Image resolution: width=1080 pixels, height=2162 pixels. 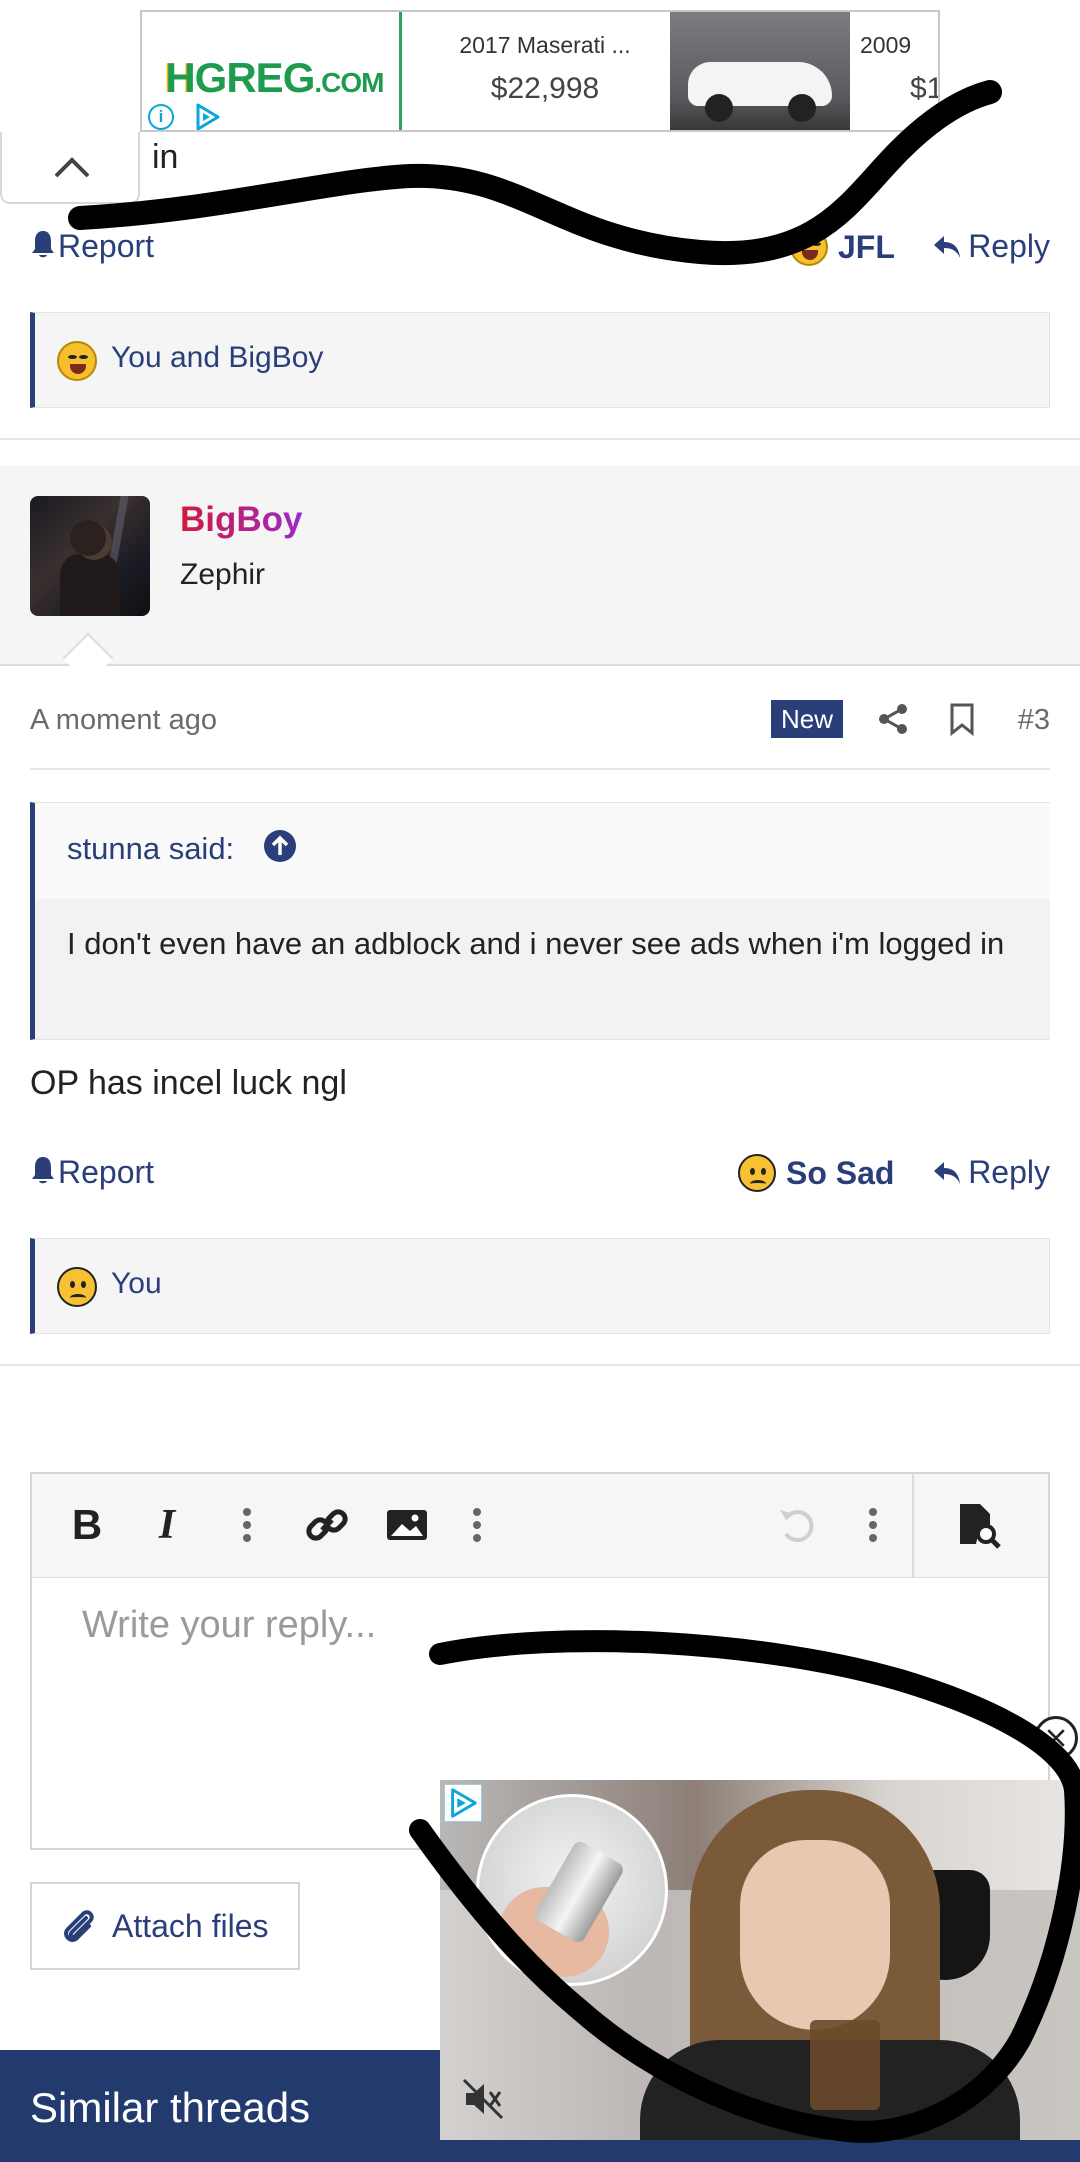 I want to click on video-person-face, so click(x=815, y=1935).